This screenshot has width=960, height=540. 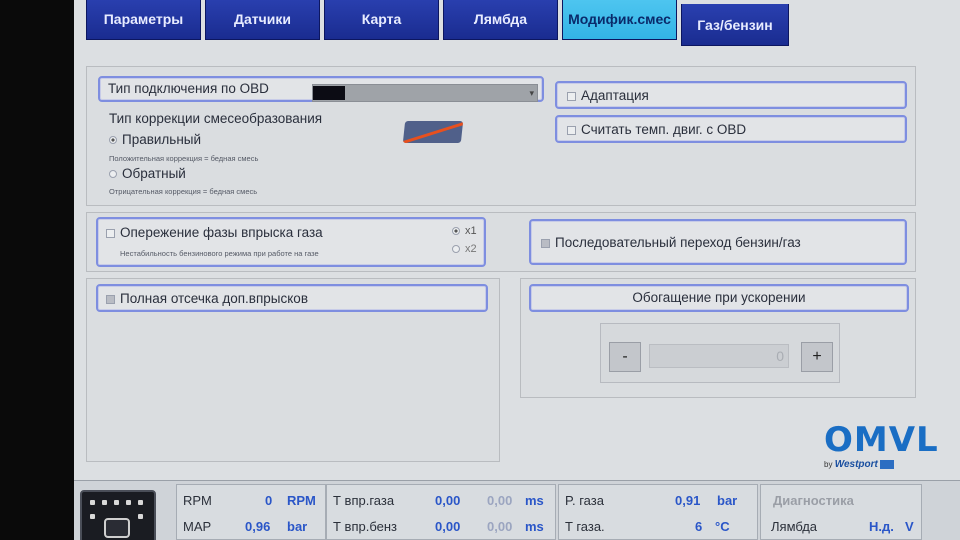 What do you see at coordinates (471, 231) in the screenshot?
I see `radio-x1-label: x1` at bounding box center [471, 231].